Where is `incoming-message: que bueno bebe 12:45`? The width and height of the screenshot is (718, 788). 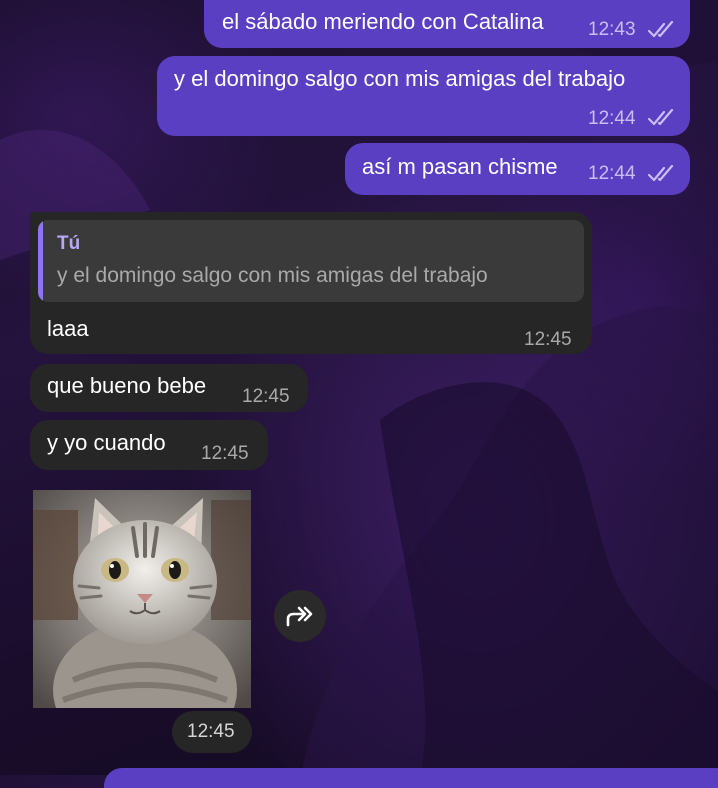 incoming-message: que bueno bebe 12:45 is located at coordinates (169, 388).